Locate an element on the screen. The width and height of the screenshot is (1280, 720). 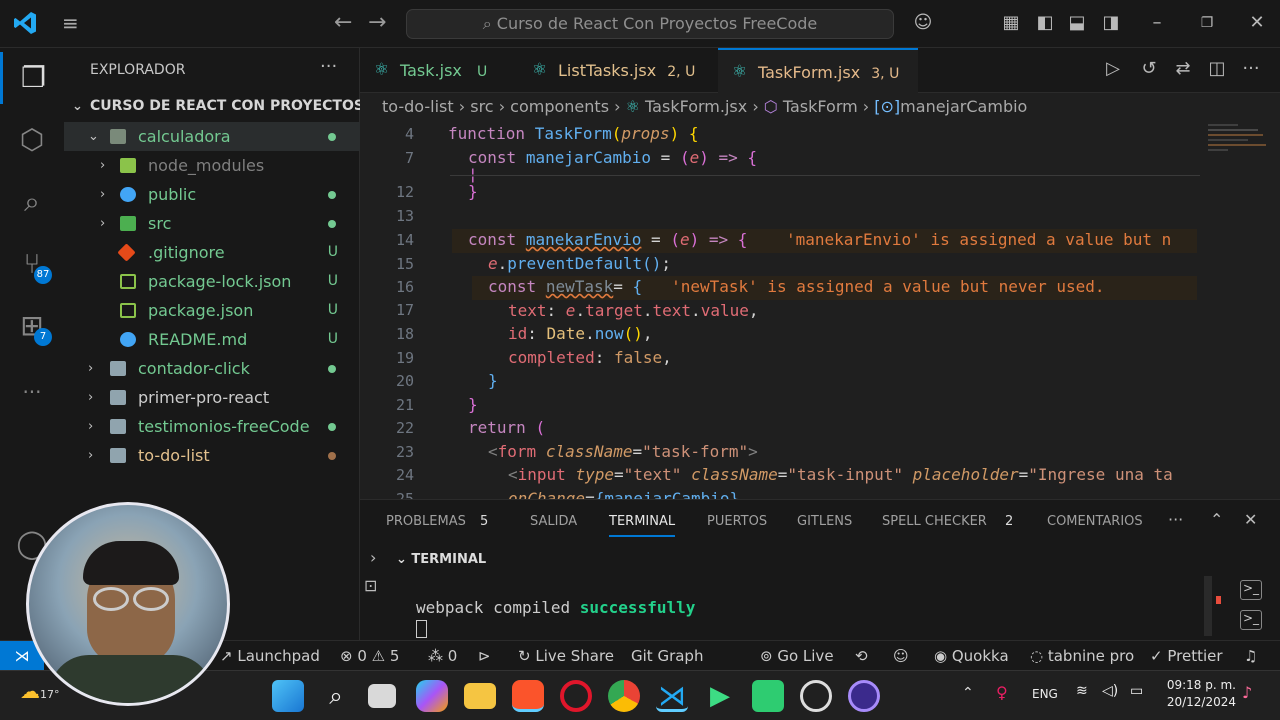
crumb-folder: components is located at coordinates (559, 106).